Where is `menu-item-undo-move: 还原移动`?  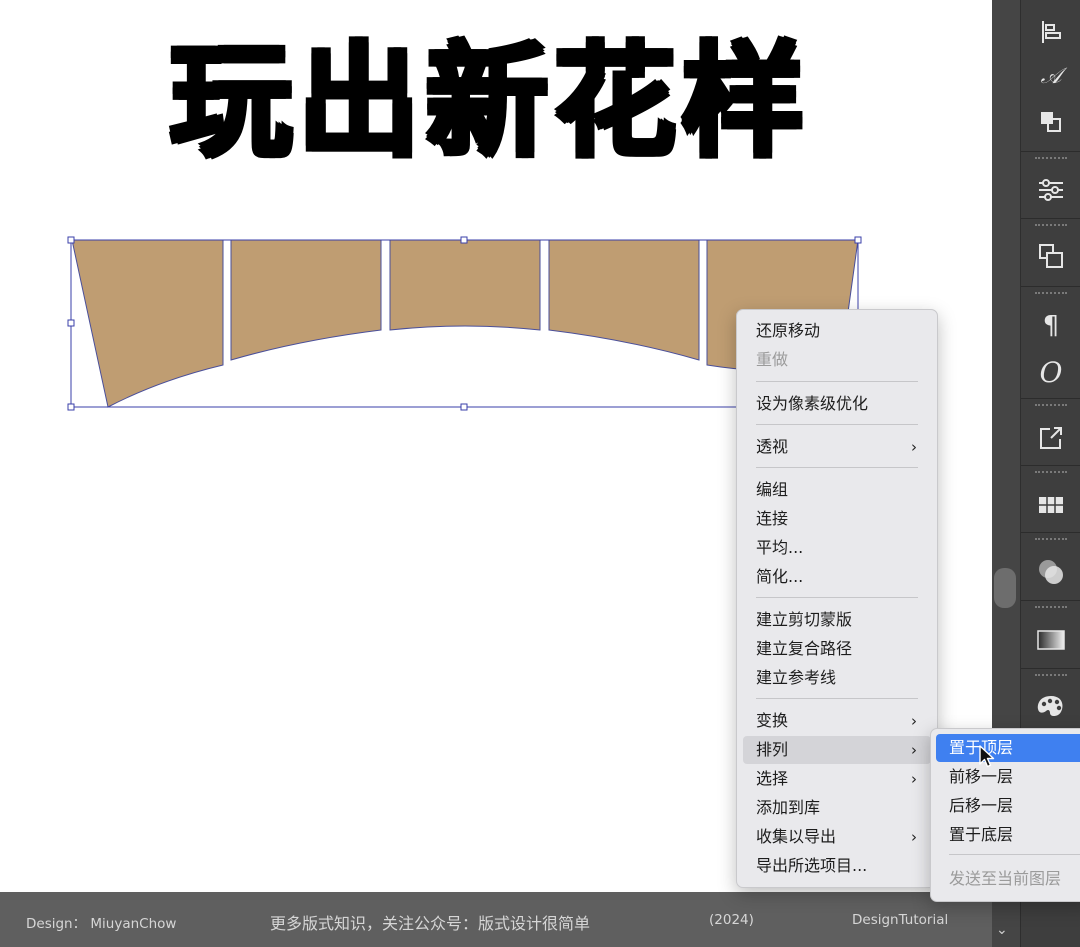 menu-item-undo-move: 还原移动 is located at coordinates (837, 331).